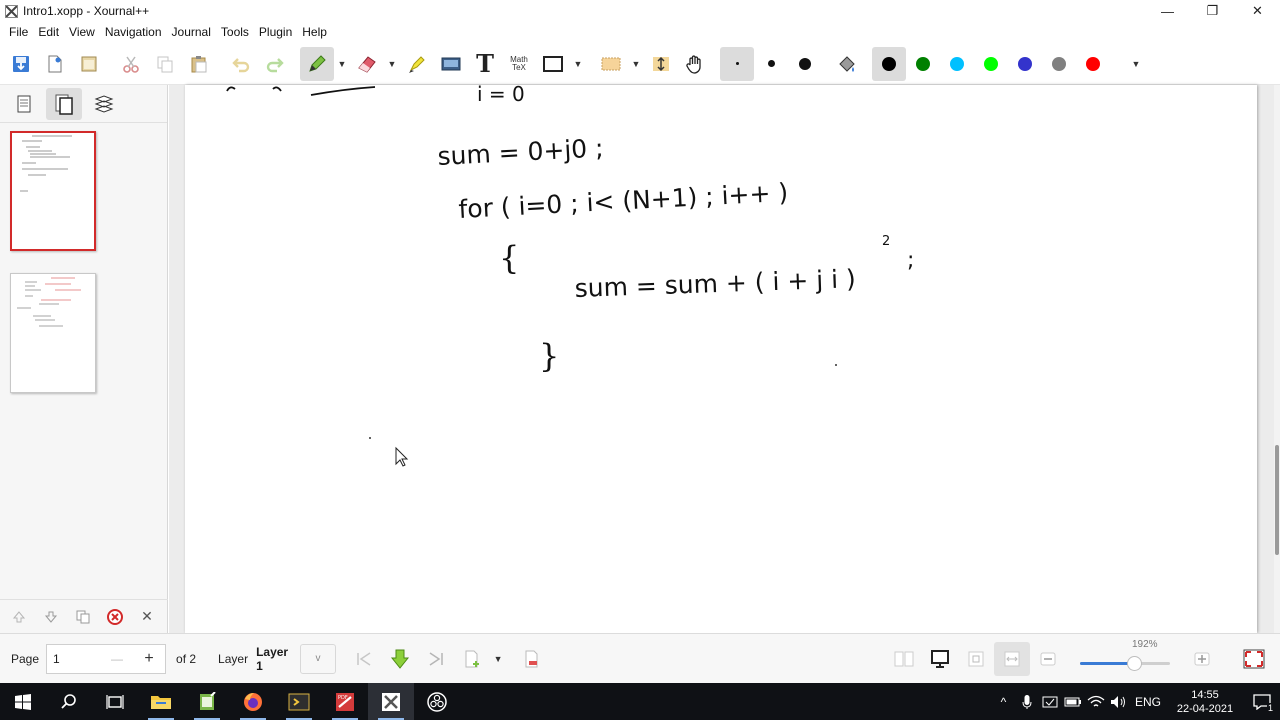 Image resolution: width=1280 pixels, height=720 pixels. I want to click on save-button, so click(21, 64).